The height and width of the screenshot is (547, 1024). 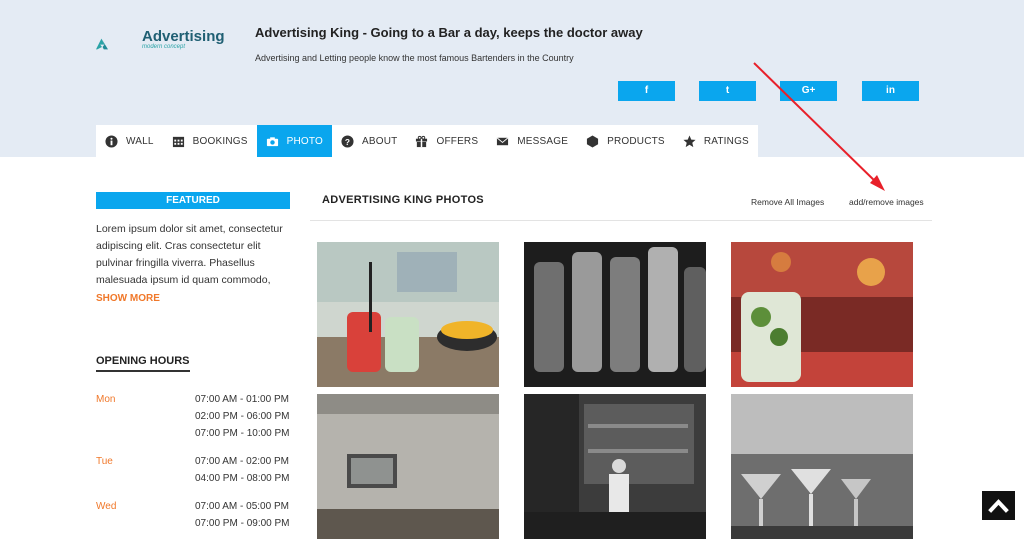 I want to click on star-icon, so click(x=689, y=141).